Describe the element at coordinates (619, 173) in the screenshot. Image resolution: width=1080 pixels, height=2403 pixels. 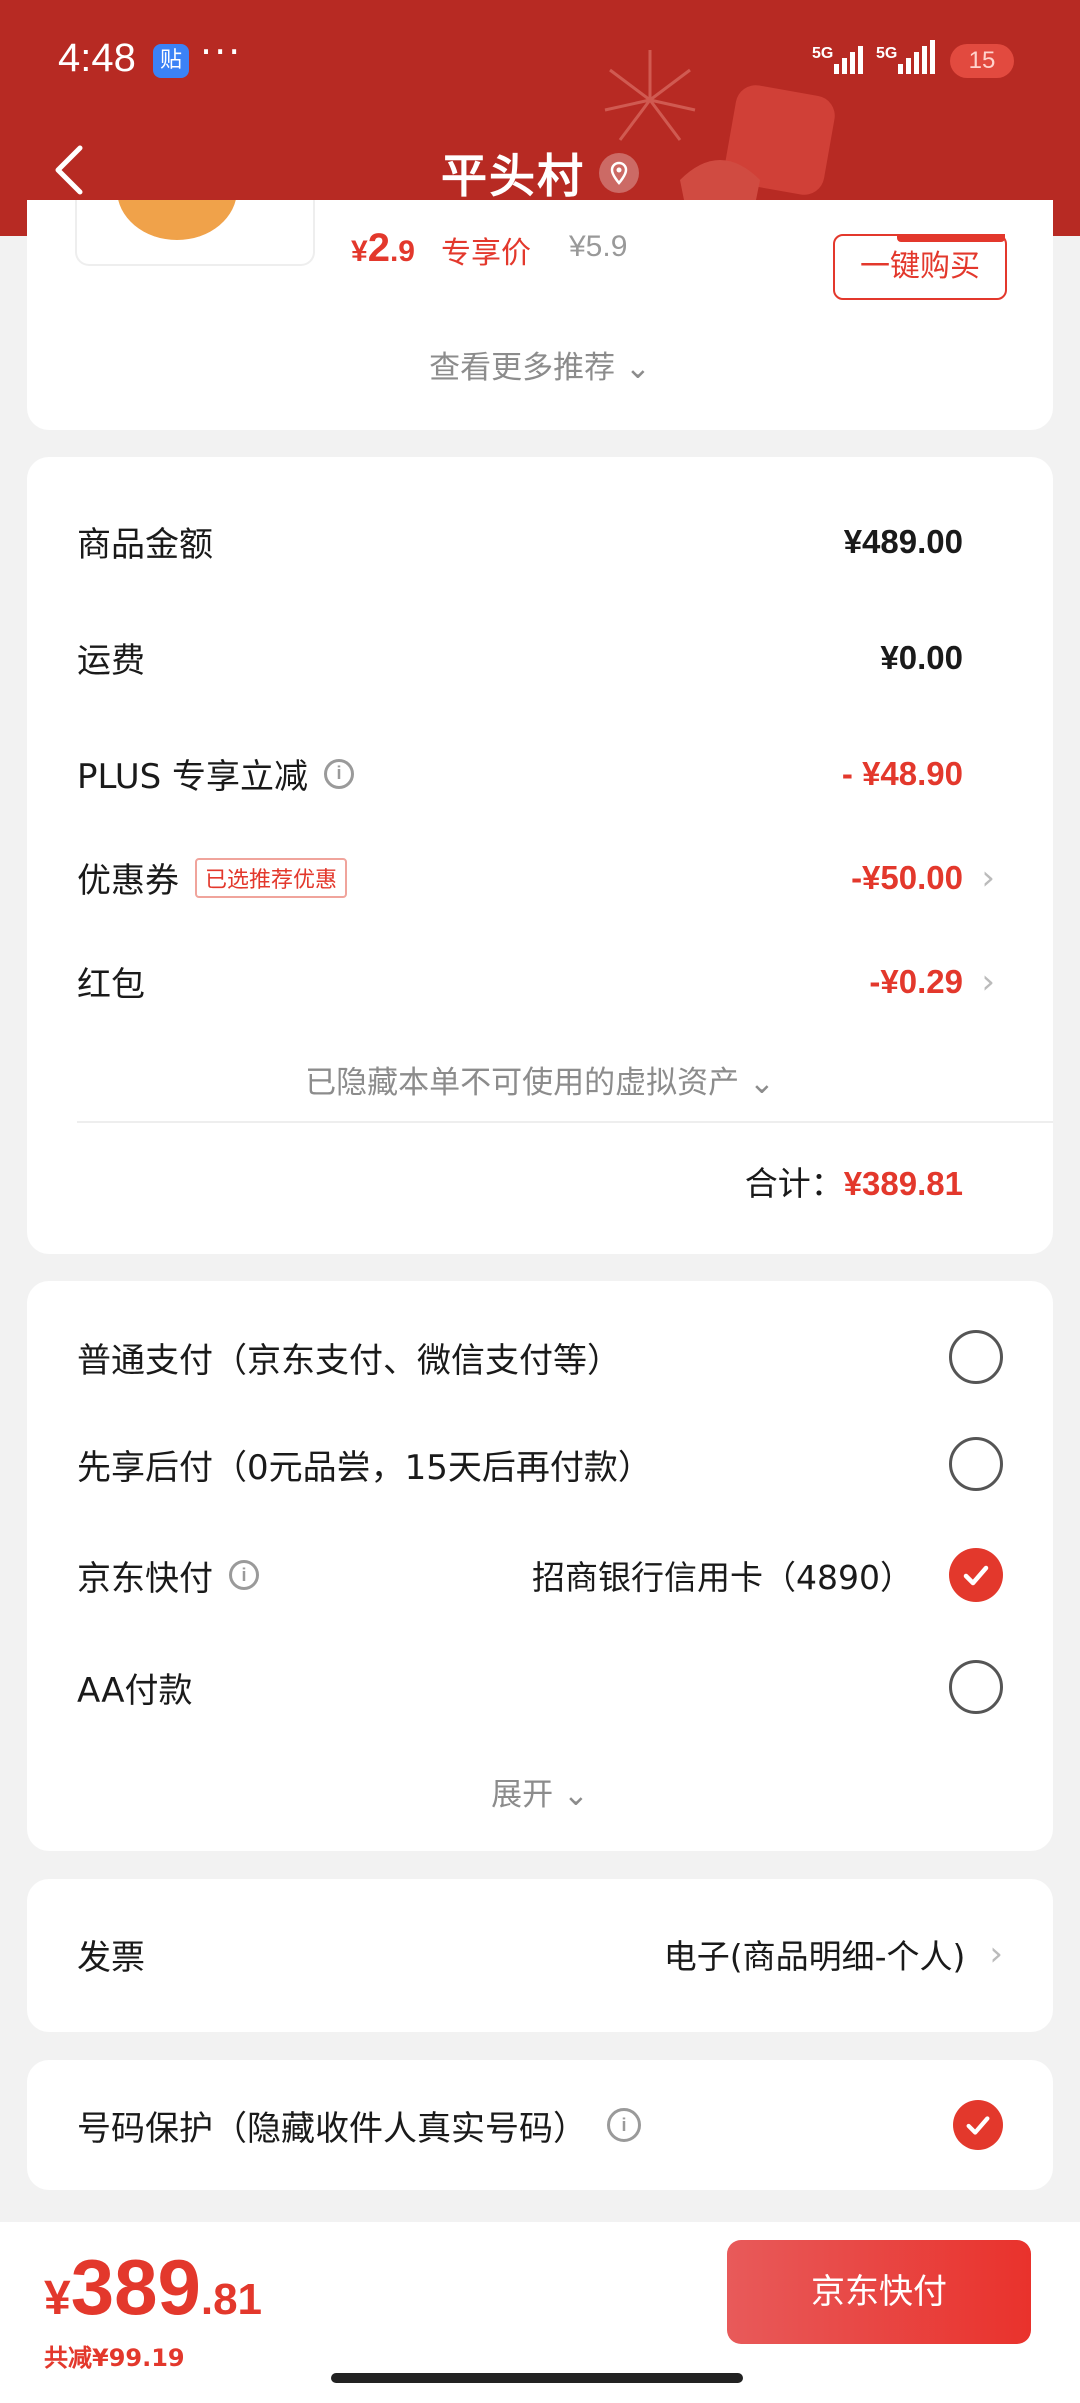
I see `location-icon` at that location.